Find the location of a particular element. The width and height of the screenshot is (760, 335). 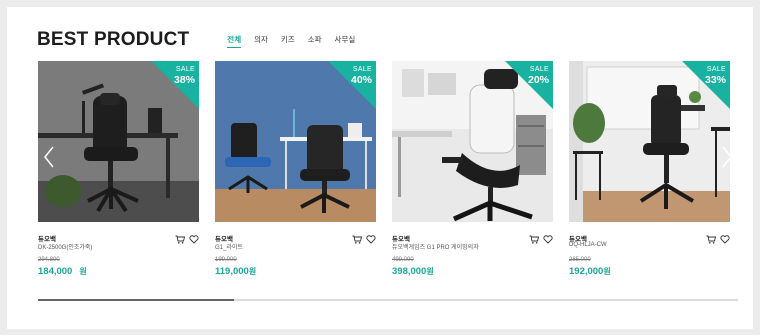

category-tabs: 전체 의자 키즈 소파 사무실 is located at coordinates (297, 41).